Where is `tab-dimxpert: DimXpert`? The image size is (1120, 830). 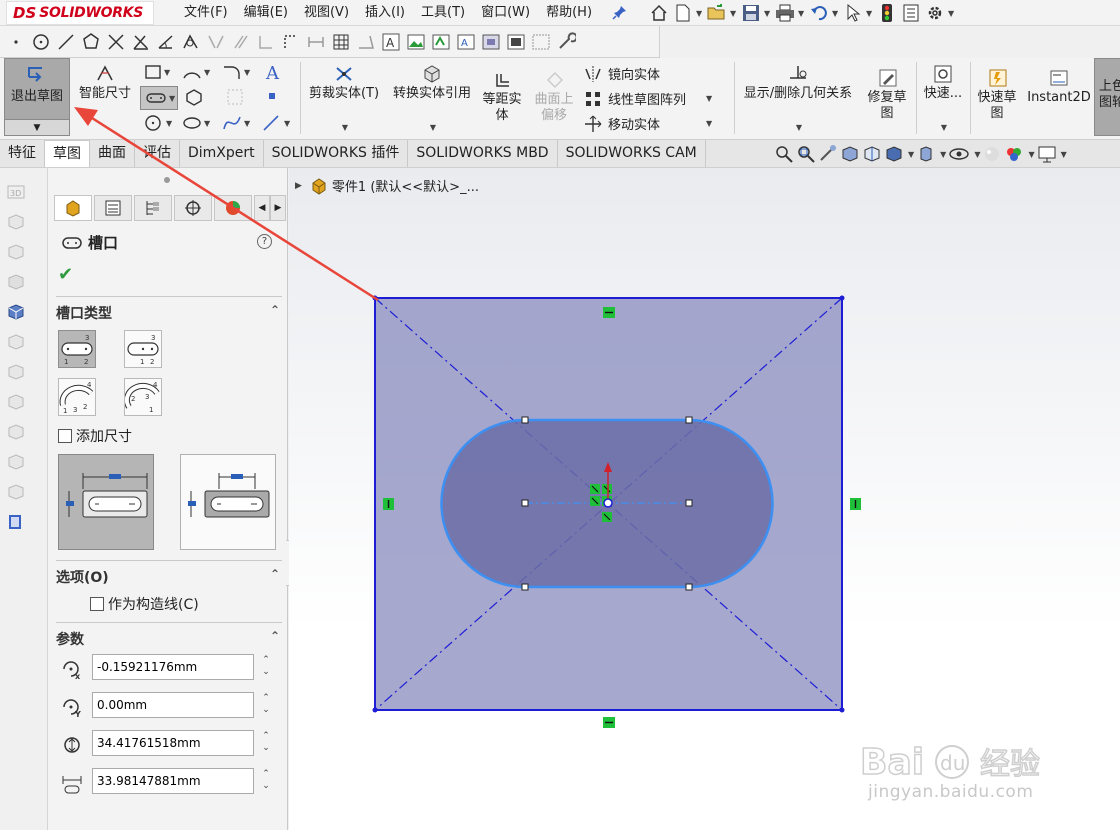 tab-dimxpert: DimXpert is located at coordinates (222, 153).